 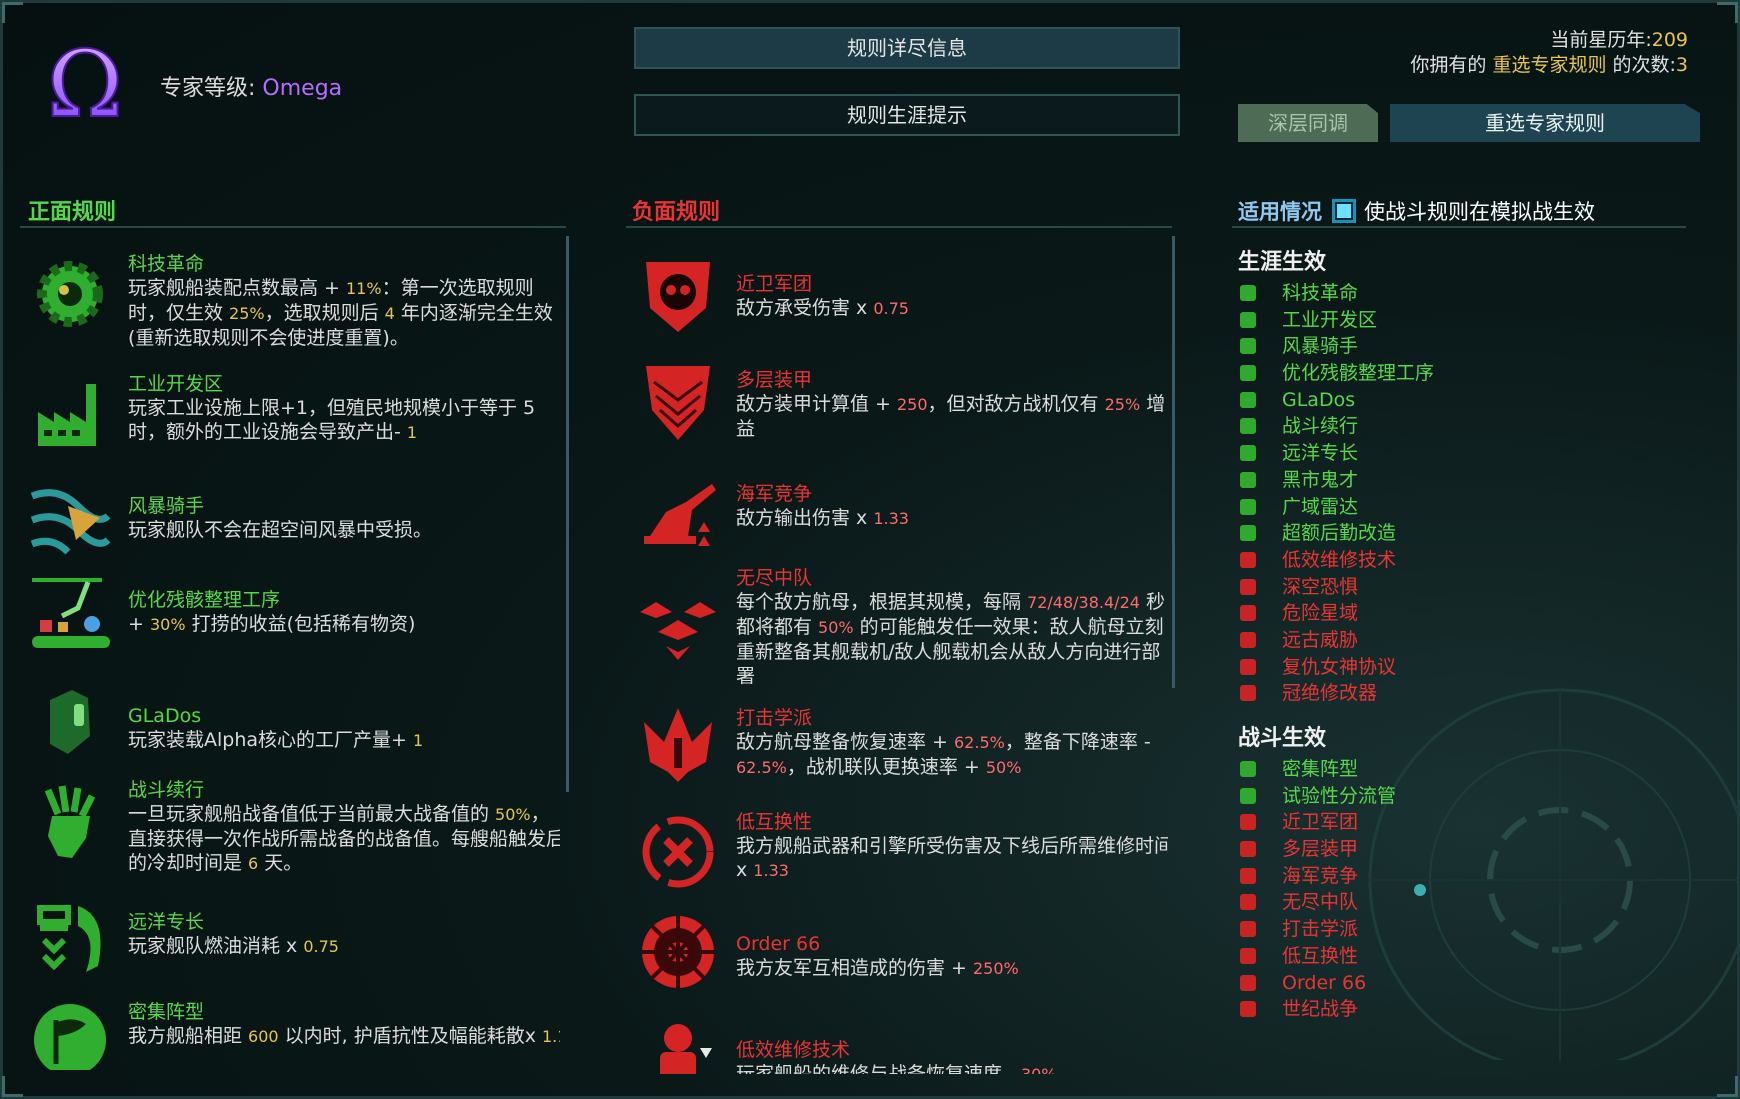 I want to click on applicability-item-label: 科技革命, so click(x=1320, y=293).